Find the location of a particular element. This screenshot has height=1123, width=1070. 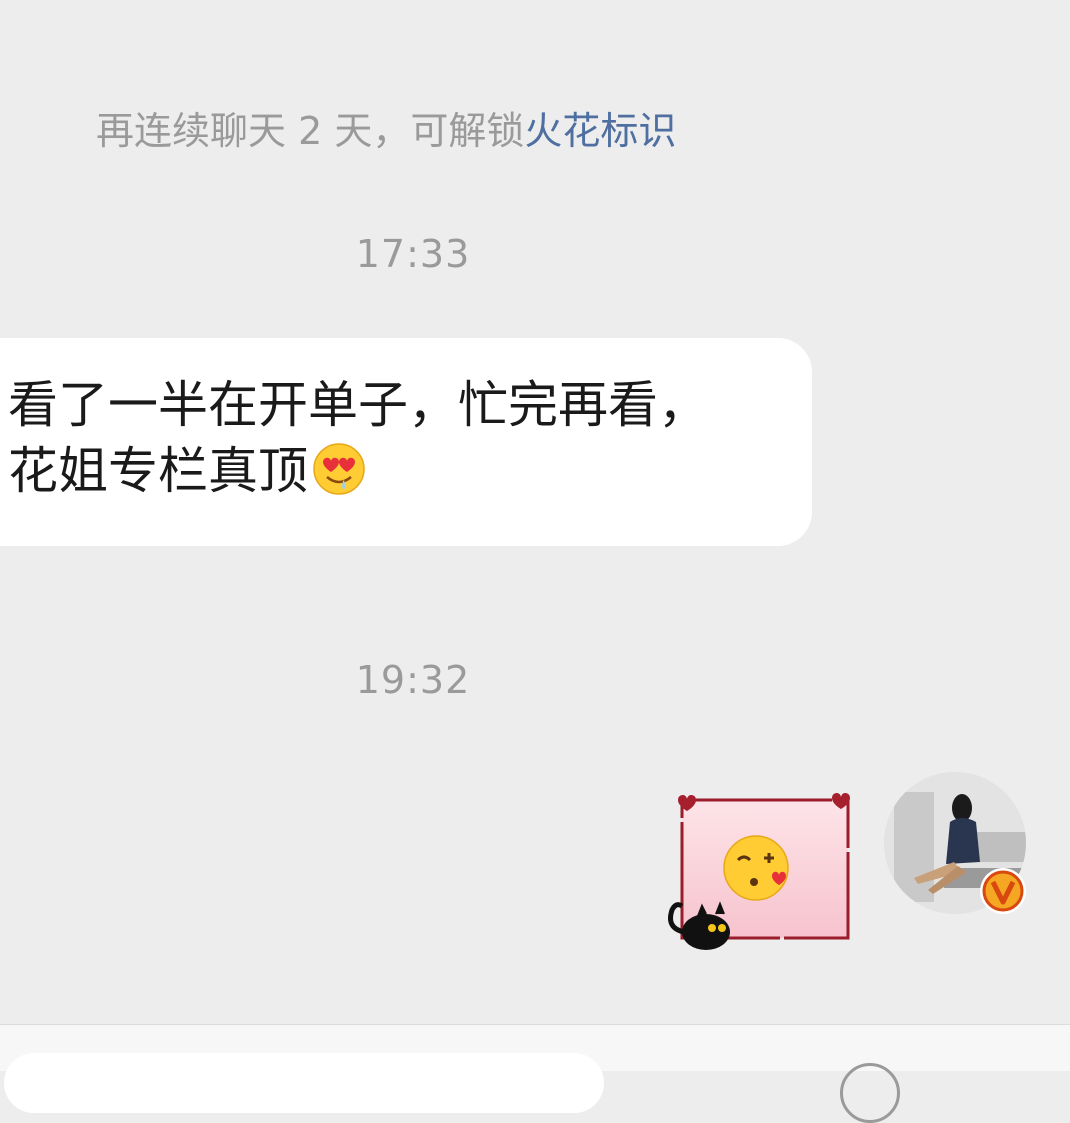

spark-notice-text: 再连续聊天 2 天，可解锁 is located at coordinates (310, 131).